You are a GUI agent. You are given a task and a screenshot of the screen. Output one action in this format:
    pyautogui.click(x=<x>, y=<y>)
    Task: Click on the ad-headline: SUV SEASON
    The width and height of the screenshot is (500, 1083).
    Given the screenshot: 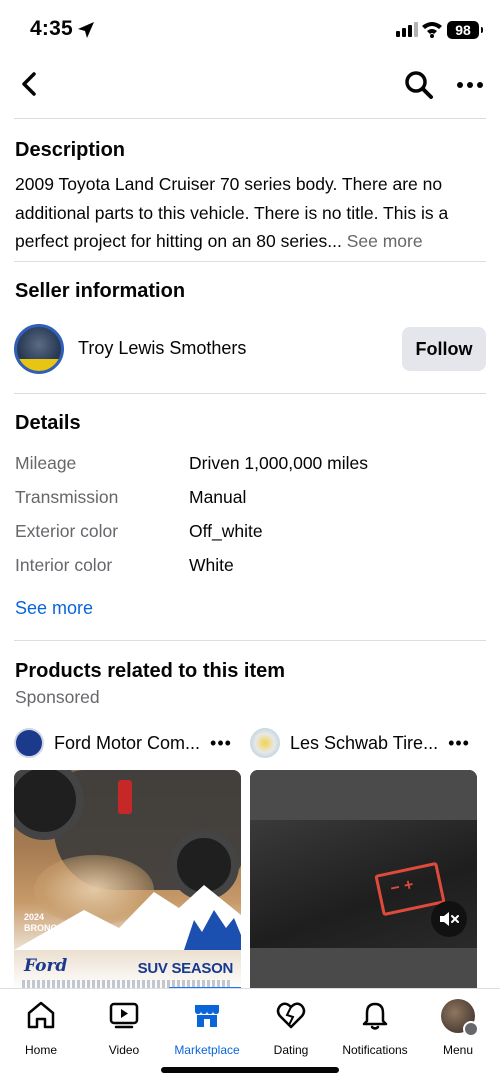 What is the action you would take?
    pyautogui.click(x=185, y=968)
    